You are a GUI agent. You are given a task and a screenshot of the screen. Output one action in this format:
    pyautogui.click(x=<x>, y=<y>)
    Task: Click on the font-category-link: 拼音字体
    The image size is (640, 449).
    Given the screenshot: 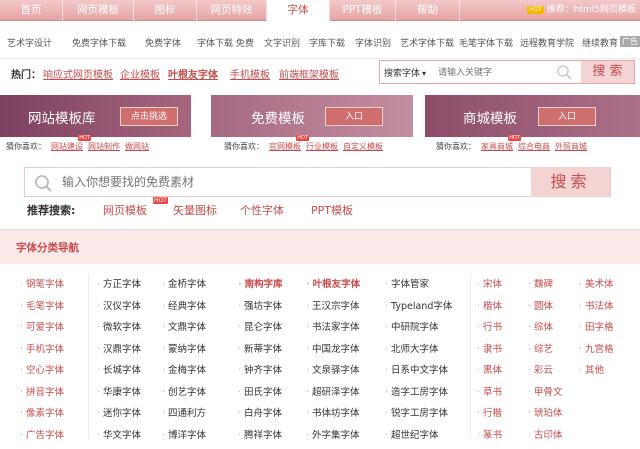 What is the action you would take?
    pyautogui.click(x=42, y=391)
    